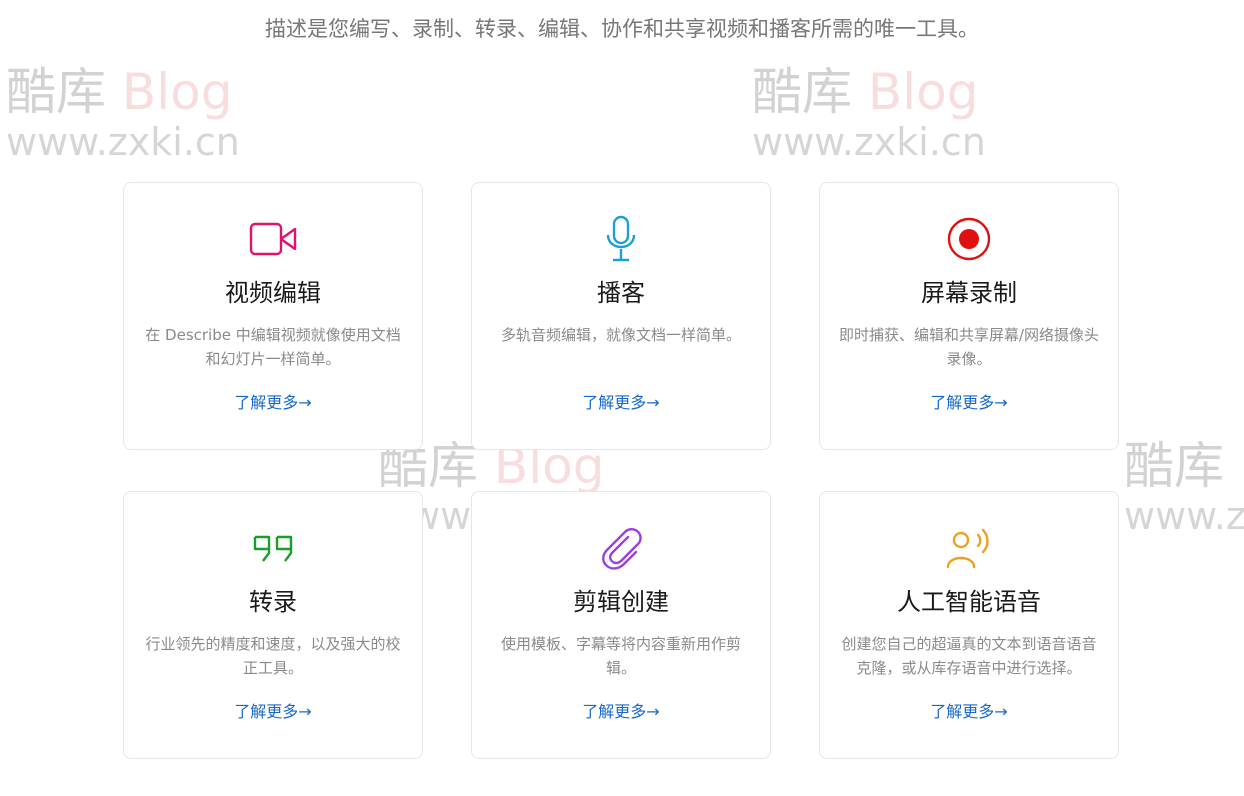 The height and width of the screenshot is (796, 1244). What do you see at coordinates (969, 293) in the screenshot?
I see `card-title: 屏幕录制` at bounding box center [969, 293].